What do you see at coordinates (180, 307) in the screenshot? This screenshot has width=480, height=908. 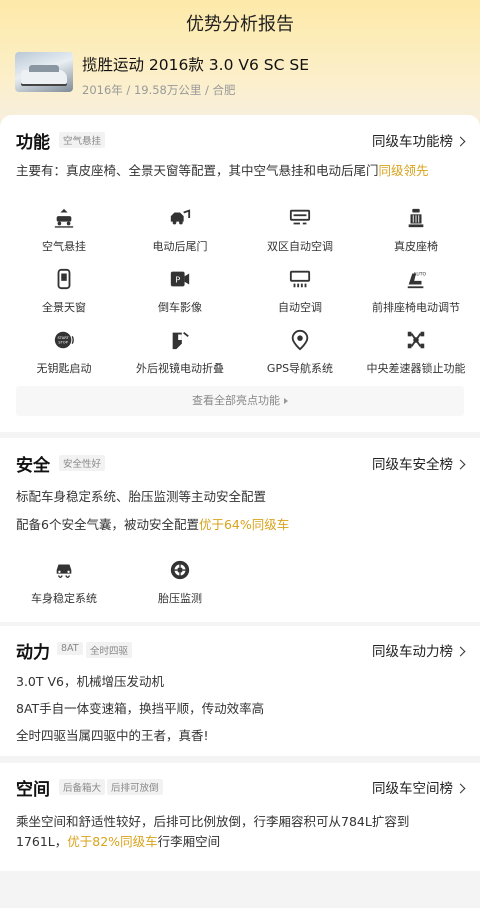 I see `feature-label: 倒车影像` at bounding box center [180, 307].